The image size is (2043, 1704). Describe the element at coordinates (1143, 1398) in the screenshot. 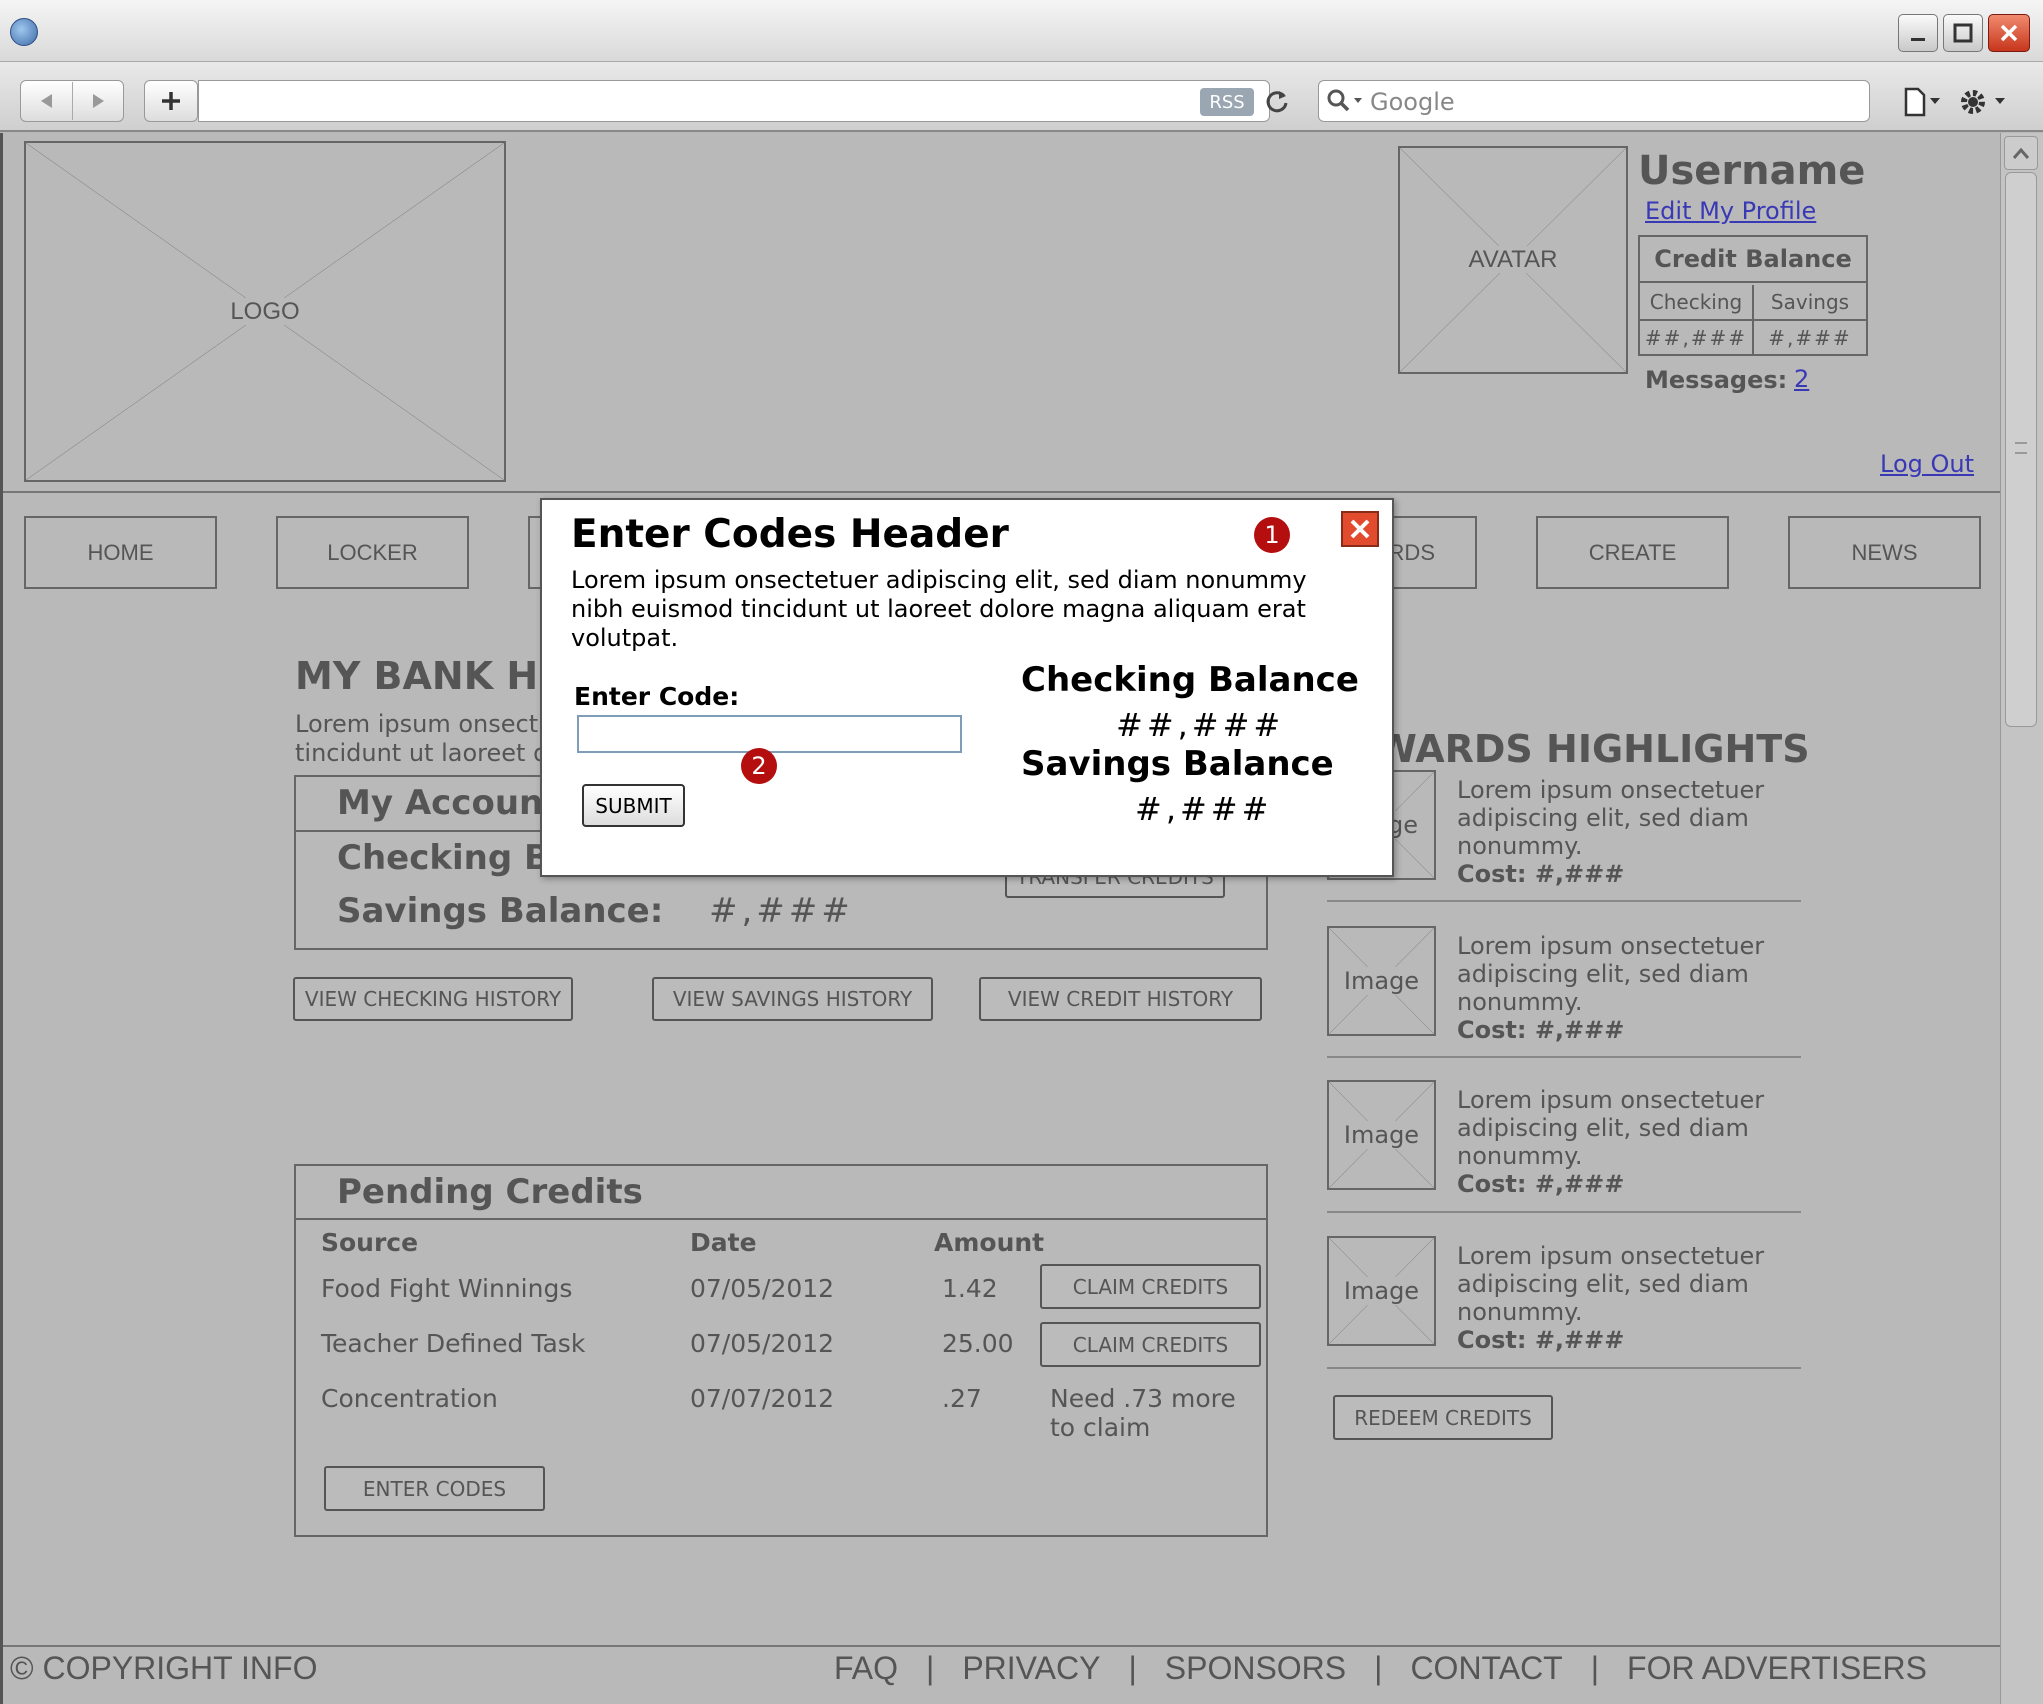

I see `row-note-line1: Need .73 more` at that location.